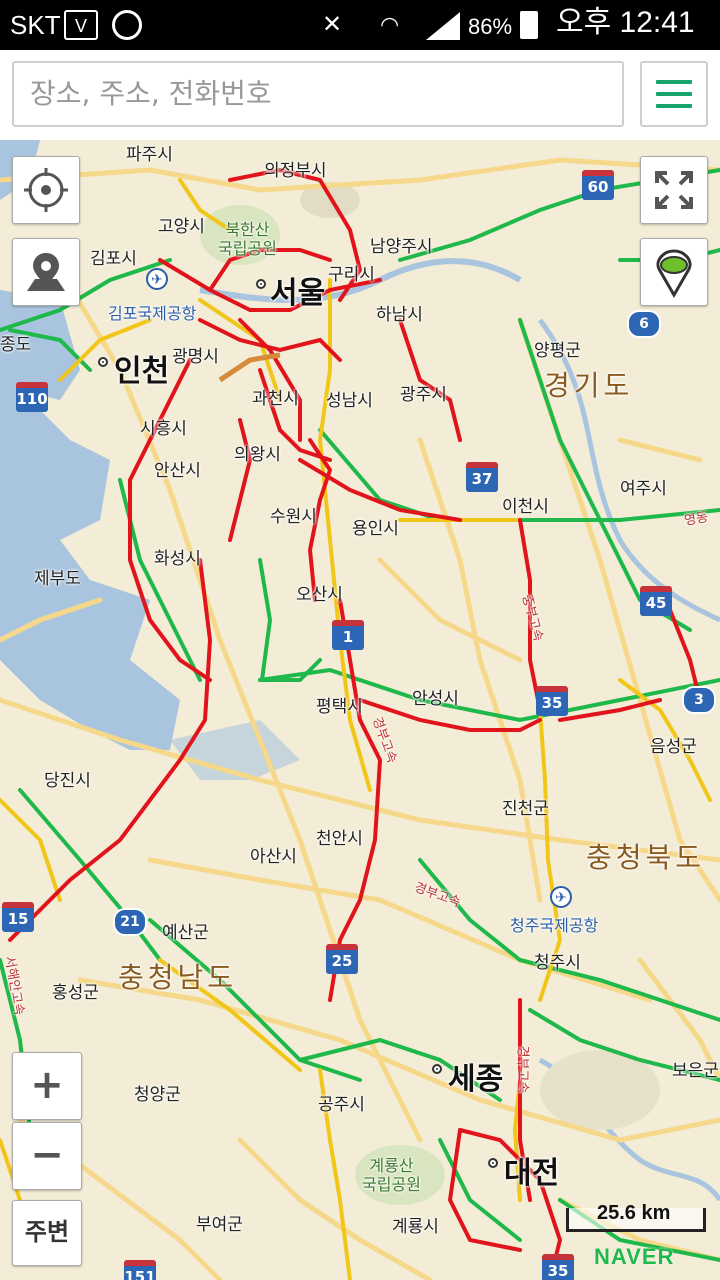  I want to click on place-label: 종도, so click(15, 342).